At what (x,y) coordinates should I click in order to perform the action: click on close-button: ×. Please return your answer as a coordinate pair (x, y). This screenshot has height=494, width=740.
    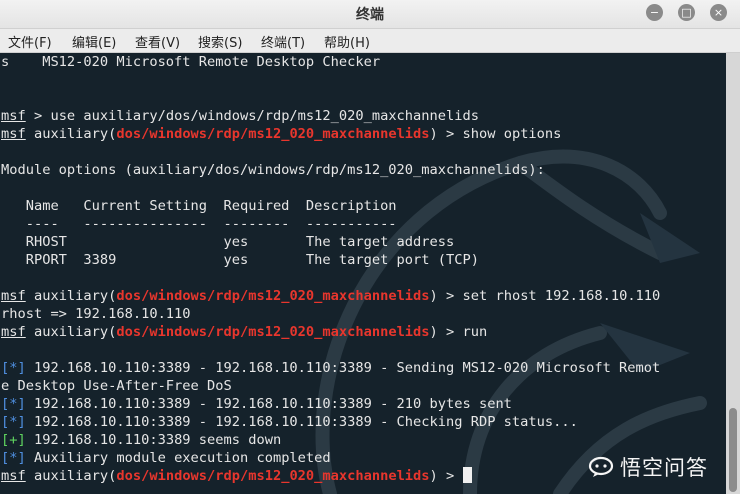
    Looking at the image, I should click on (718, 12).